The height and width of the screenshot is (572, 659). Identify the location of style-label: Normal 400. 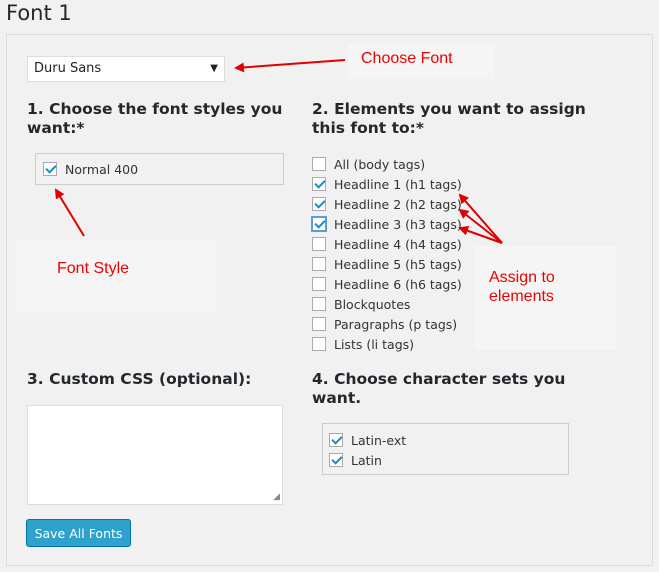
(102, 169).